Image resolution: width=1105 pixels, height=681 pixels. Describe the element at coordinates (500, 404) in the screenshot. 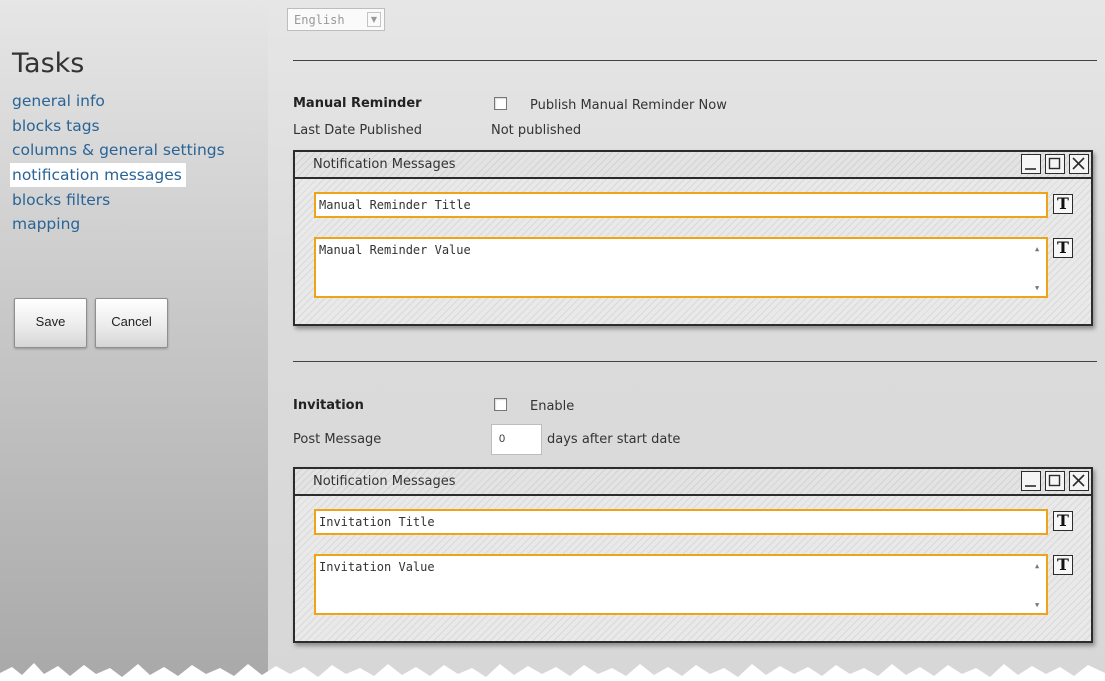

I see `invitation-enable-checkbox` at that location.